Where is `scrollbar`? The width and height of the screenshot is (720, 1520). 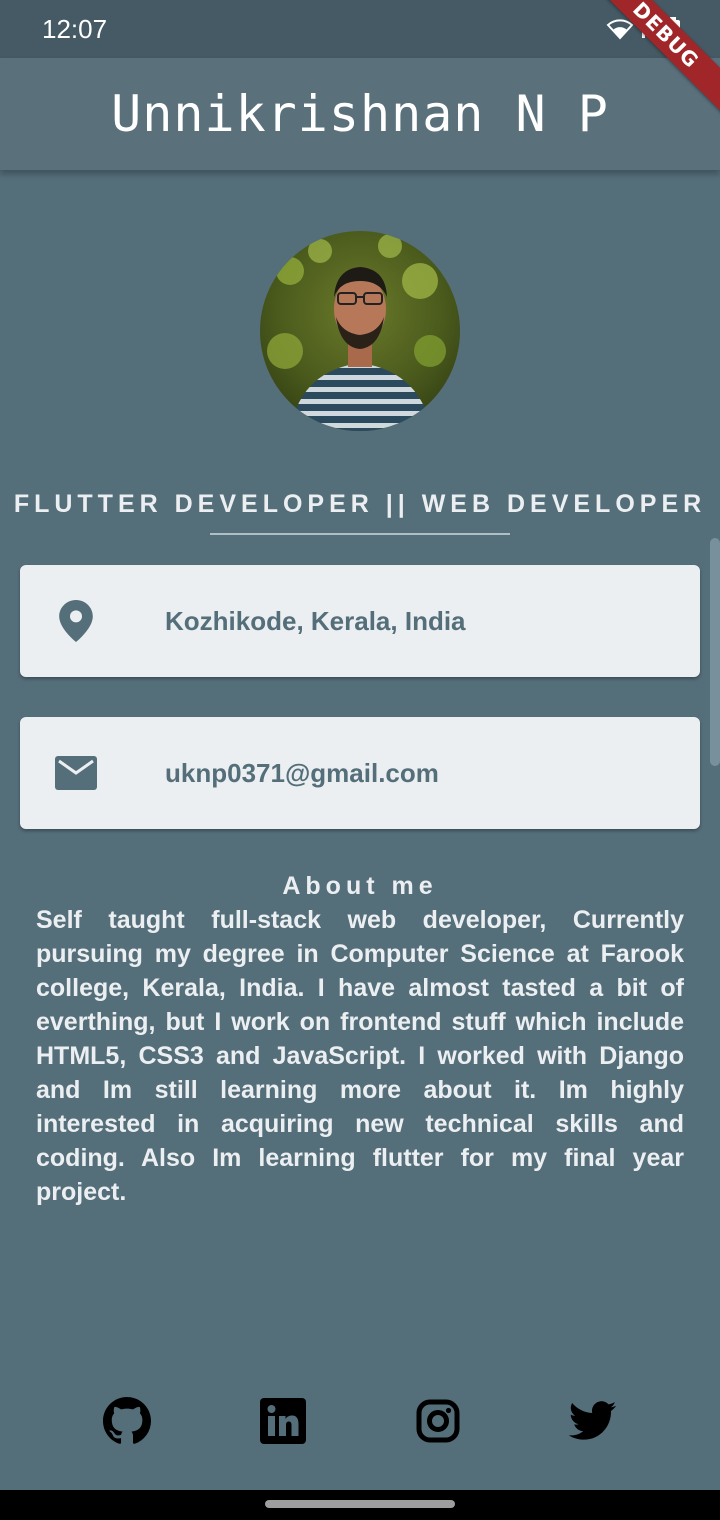
scrollbar is located at coordinates (715, 652).